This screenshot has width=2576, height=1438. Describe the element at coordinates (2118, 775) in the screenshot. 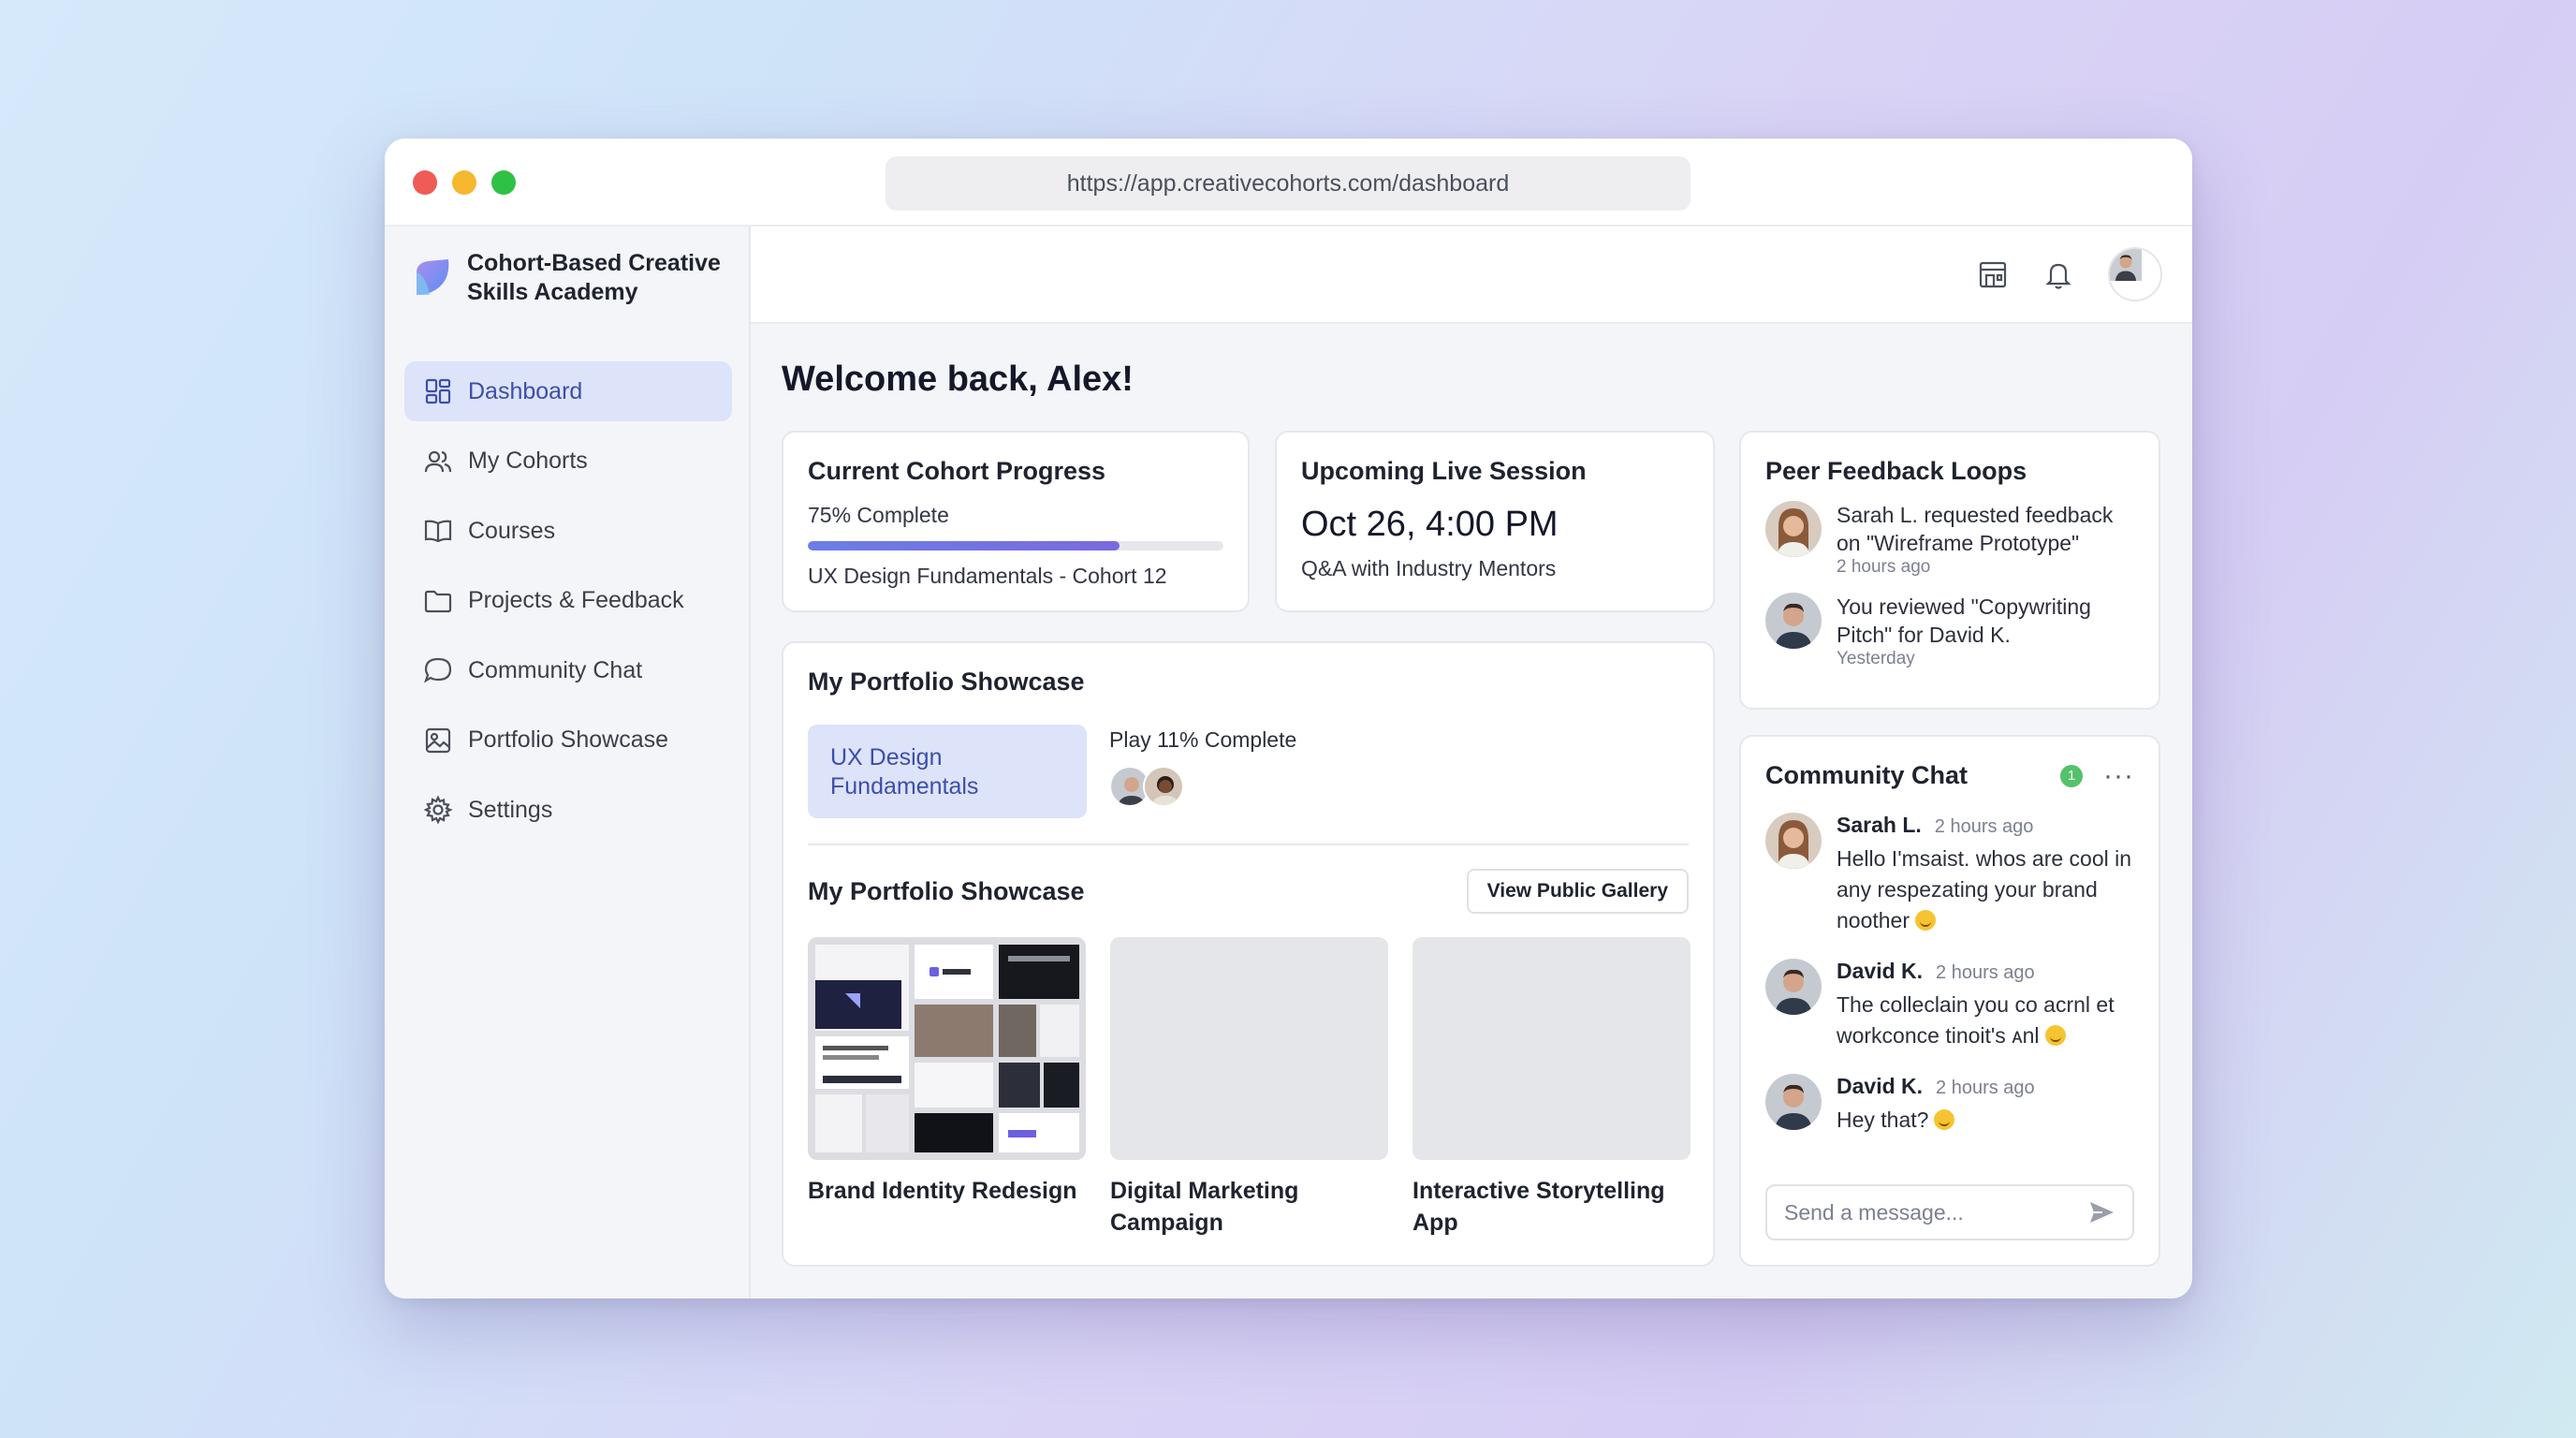

I see `more-options-icon: ···` at that location.